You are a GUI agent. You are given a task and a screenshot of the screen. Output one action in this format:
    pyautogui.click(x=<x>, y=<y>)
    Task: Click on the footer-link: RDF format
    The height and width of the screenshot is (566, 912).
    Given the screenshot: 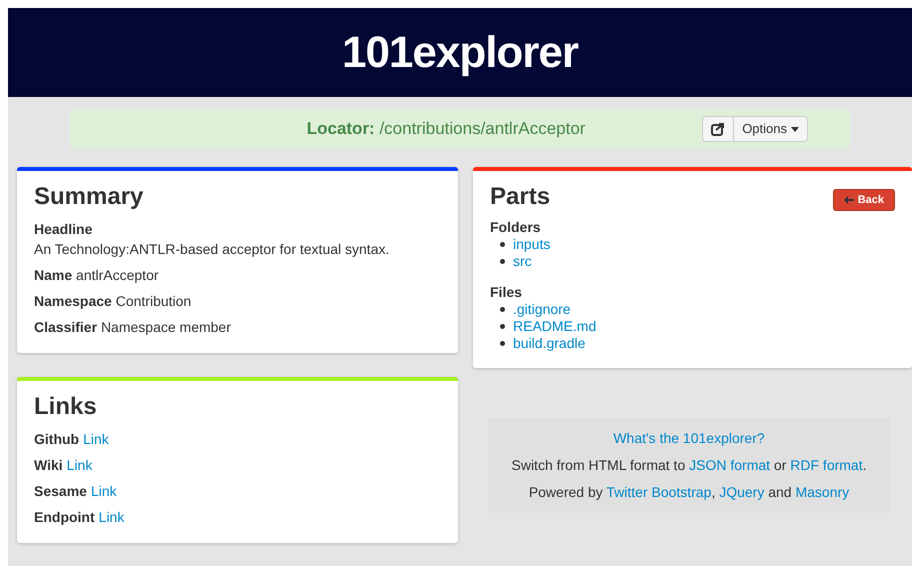 What is the action you would take?
    pyautogui.click(x=826, y=465)
    